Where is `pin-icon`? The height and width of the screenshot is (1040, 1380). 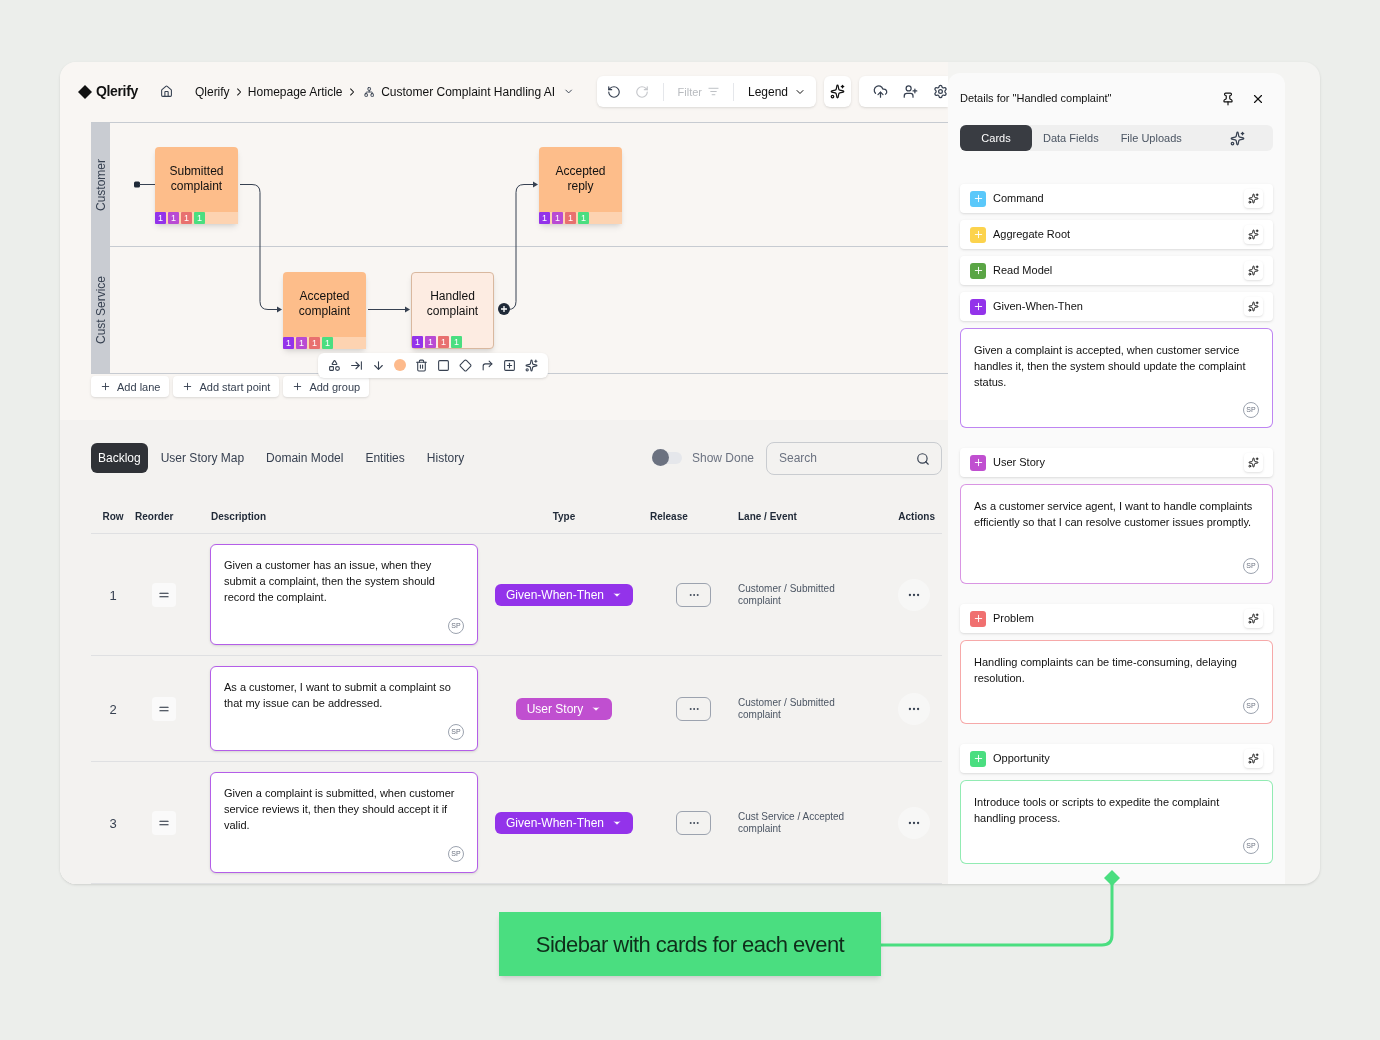 pin-icon is located at coordinates (1228, 98).